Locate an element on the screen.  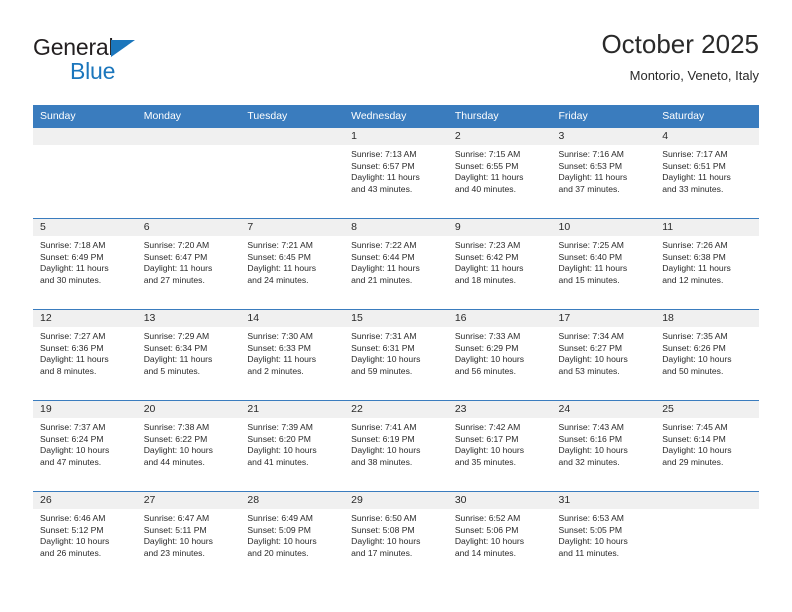
day-number: 18 is located at coordinates (707, 318).